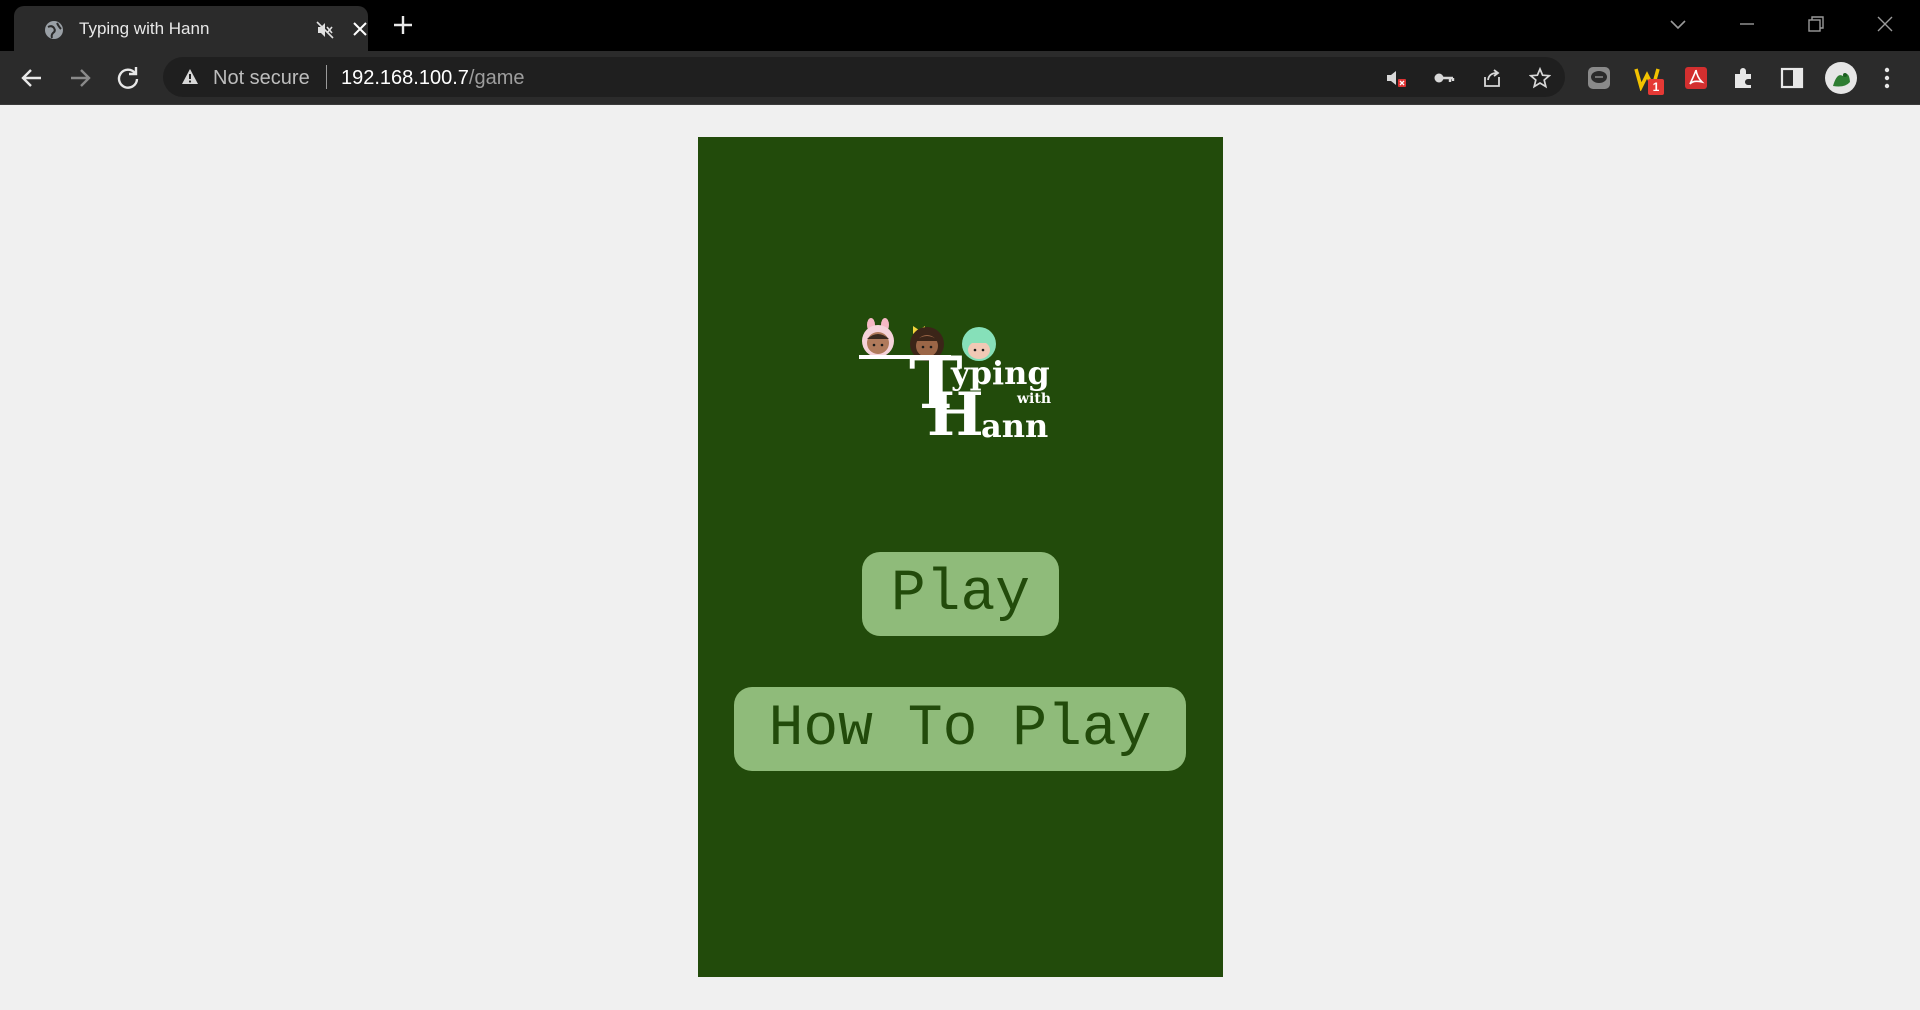 This screenshot has height=1010, width=1920. I want to click on key-icon, so click(1444, 78).